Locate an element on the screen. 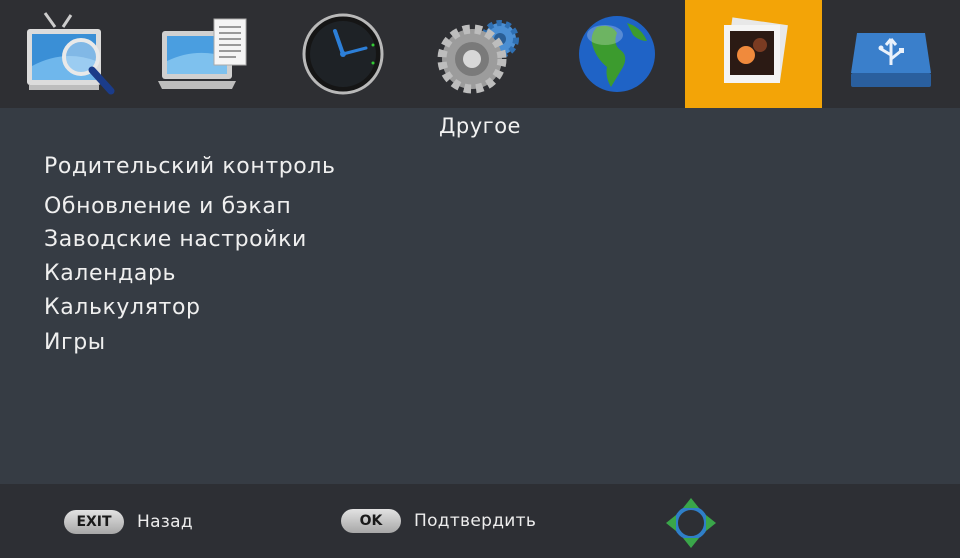  ok-hint-label: Подтвердить is located at coordinates (475, 521).